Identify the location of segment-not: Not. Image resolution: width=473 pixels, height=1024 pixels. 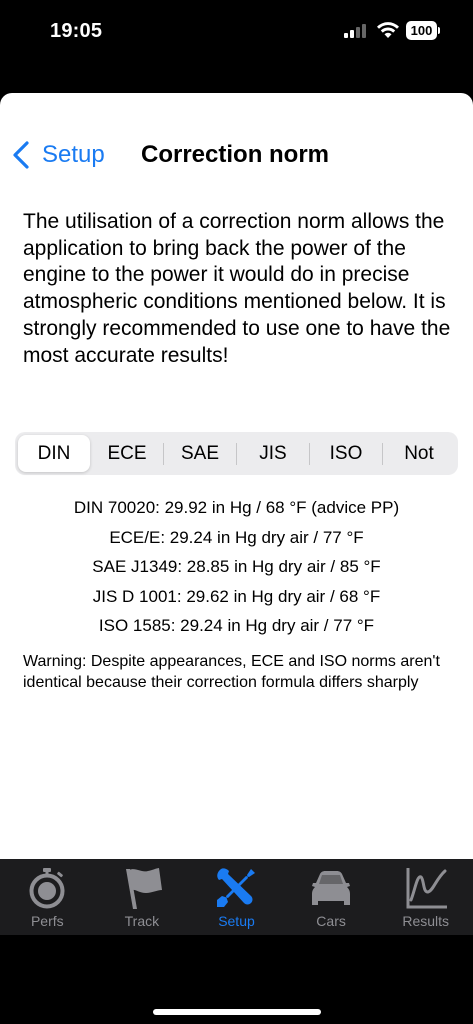
(419, 453).